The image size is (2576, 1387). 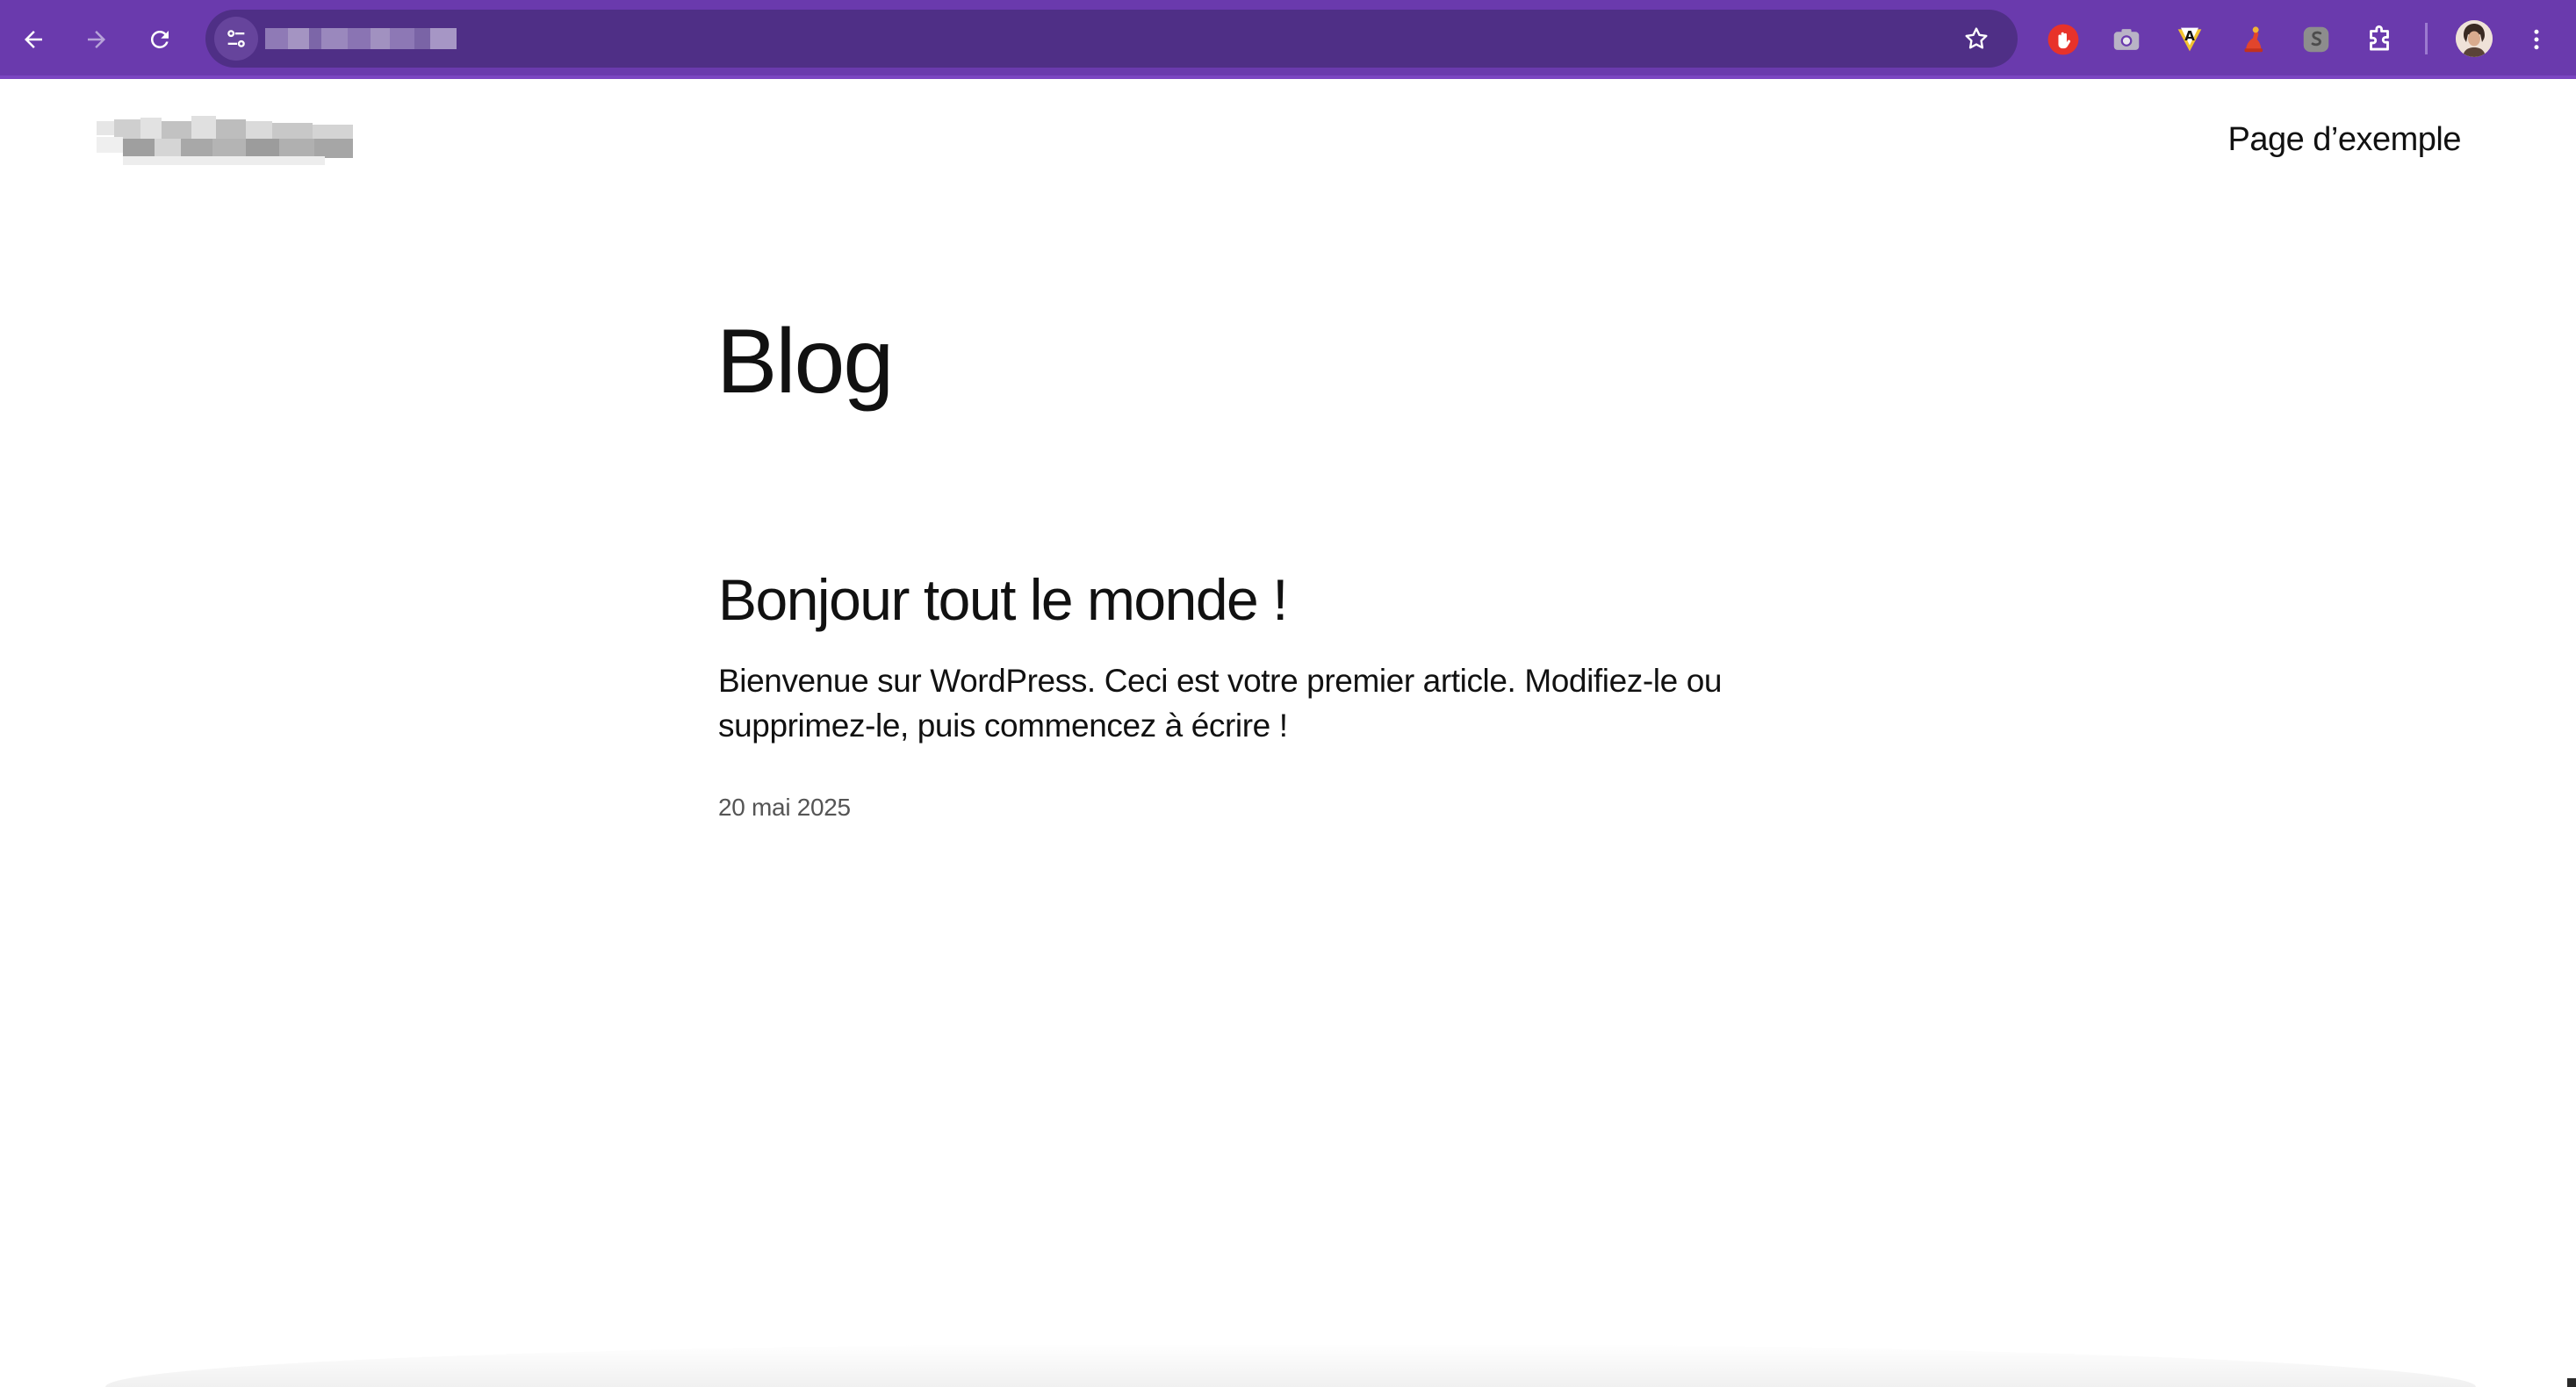 I want to click on post-date: 20 mai 2025, so click(x=784, y=807).